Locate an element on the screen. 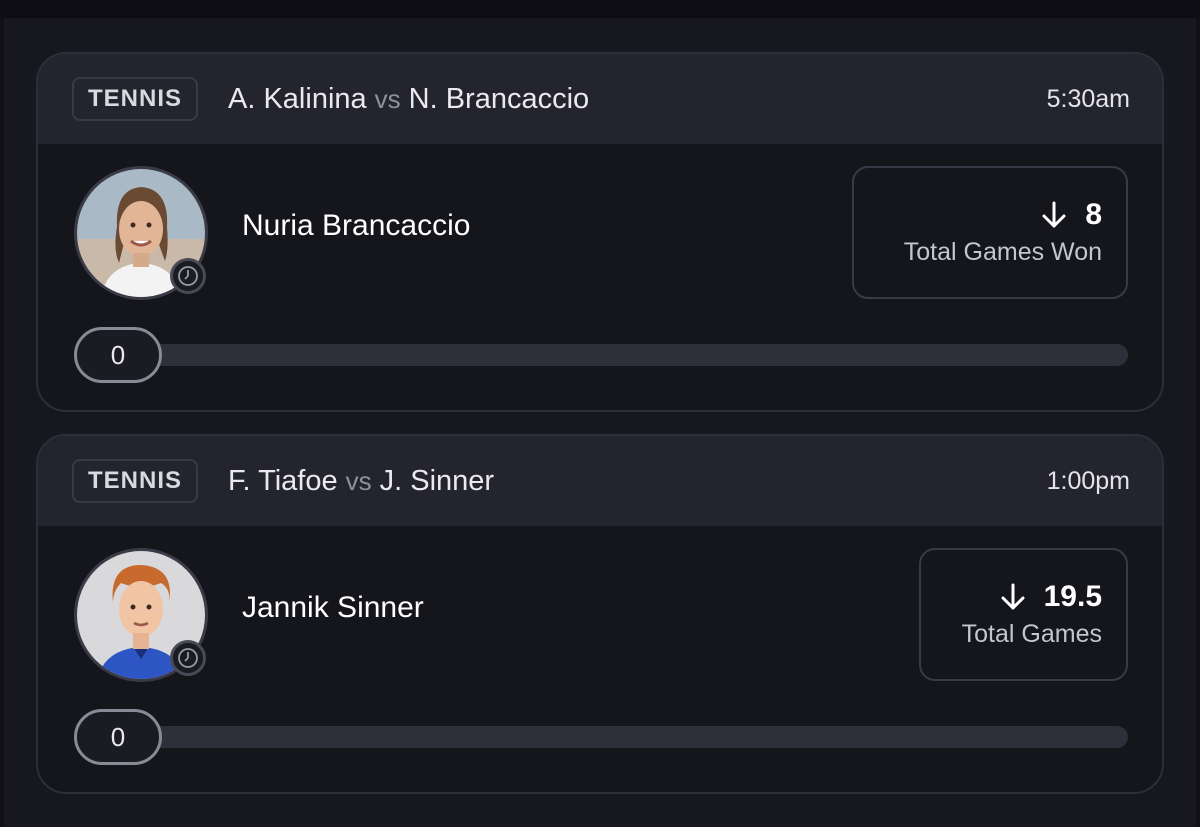 Image resolution: width=1200 pixels, height=827 pixels. player-a: F. Tiafoe is located at coordinates (283, 480).